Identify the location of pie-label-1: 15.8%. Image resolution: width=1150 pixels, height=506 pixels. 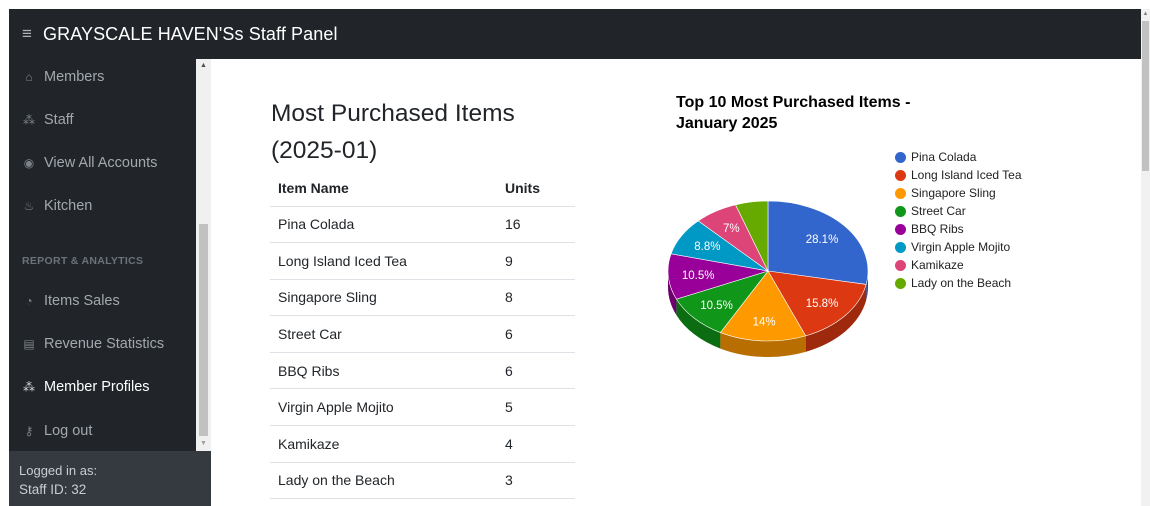
(822, 304).